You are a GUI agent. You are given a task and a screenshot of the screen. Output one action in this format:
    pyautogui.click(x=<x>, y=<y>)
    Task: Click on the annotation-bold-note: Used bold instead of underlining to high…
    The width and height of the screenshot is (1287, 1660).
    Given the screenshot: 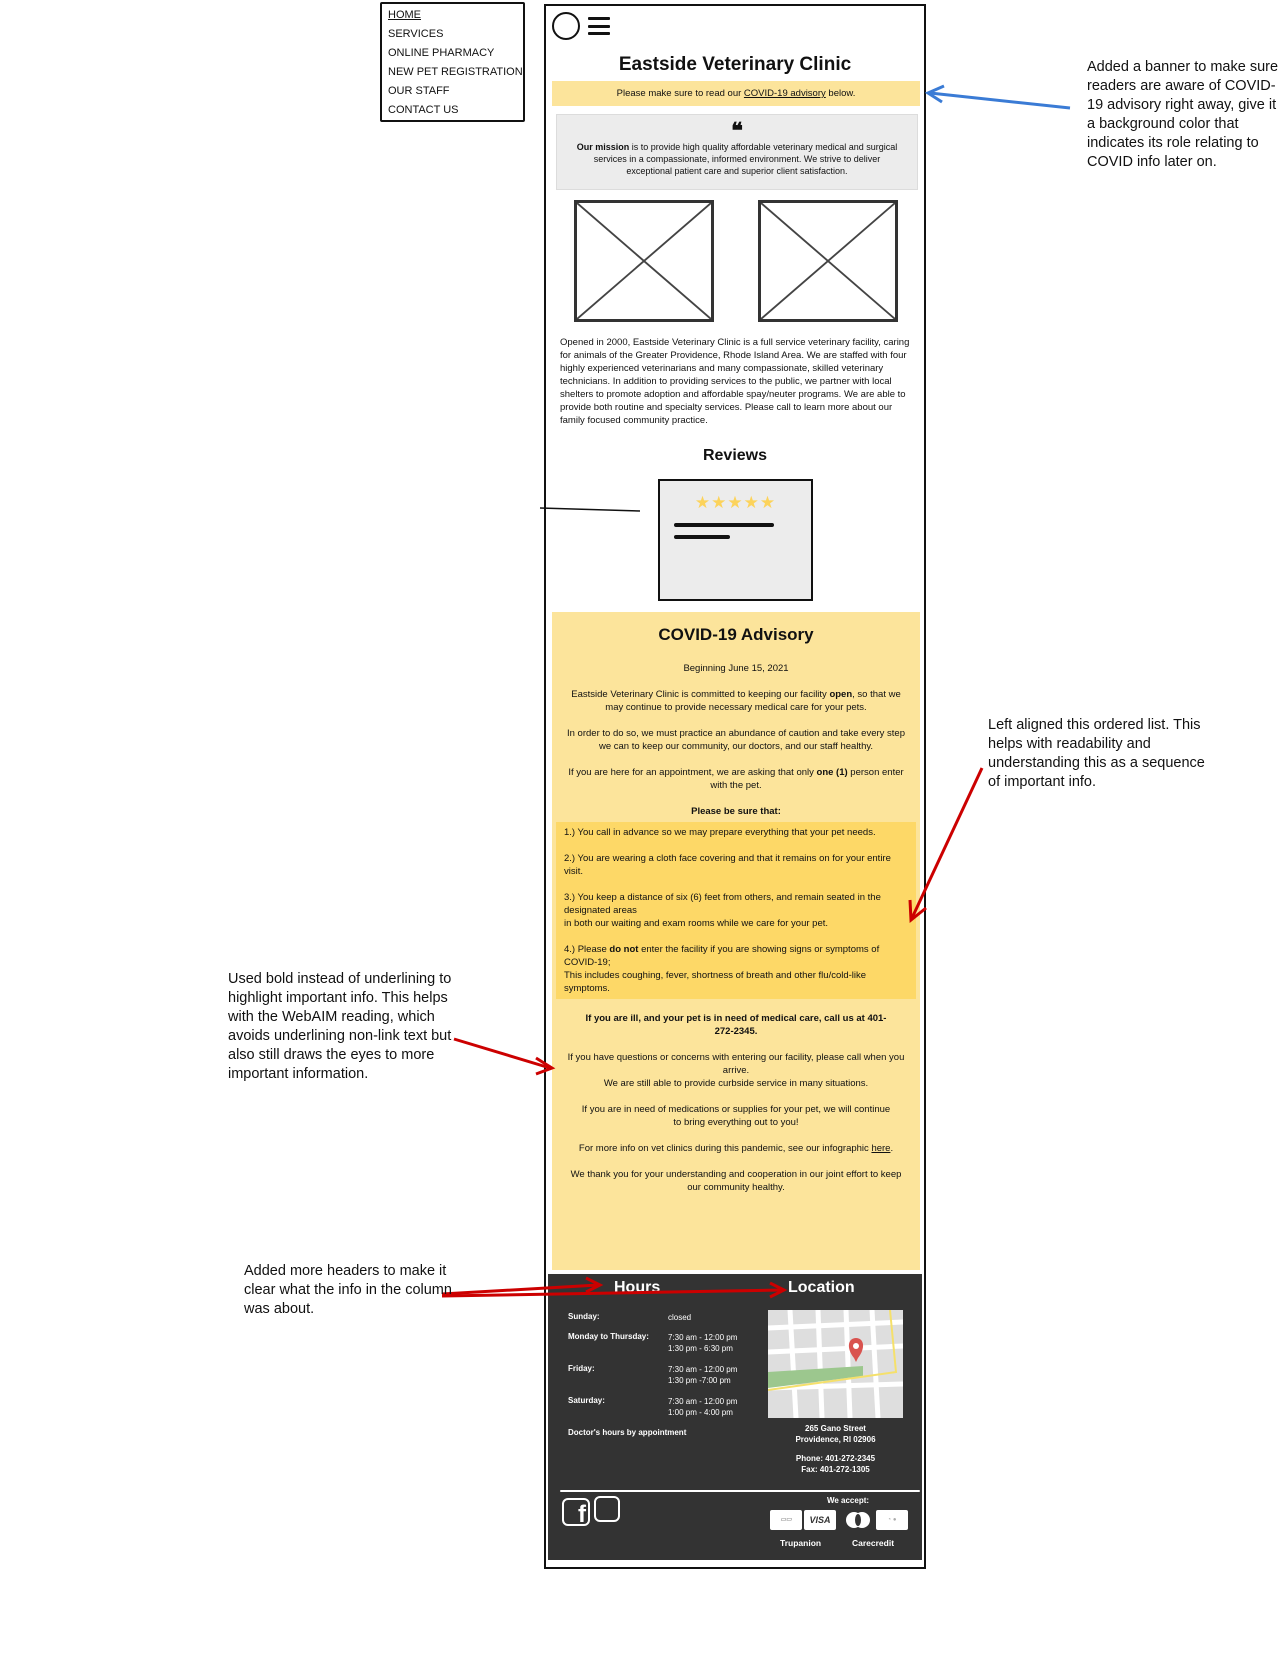 What is the action you would take?
    pyautogui.click(x=340, y=1026)
    